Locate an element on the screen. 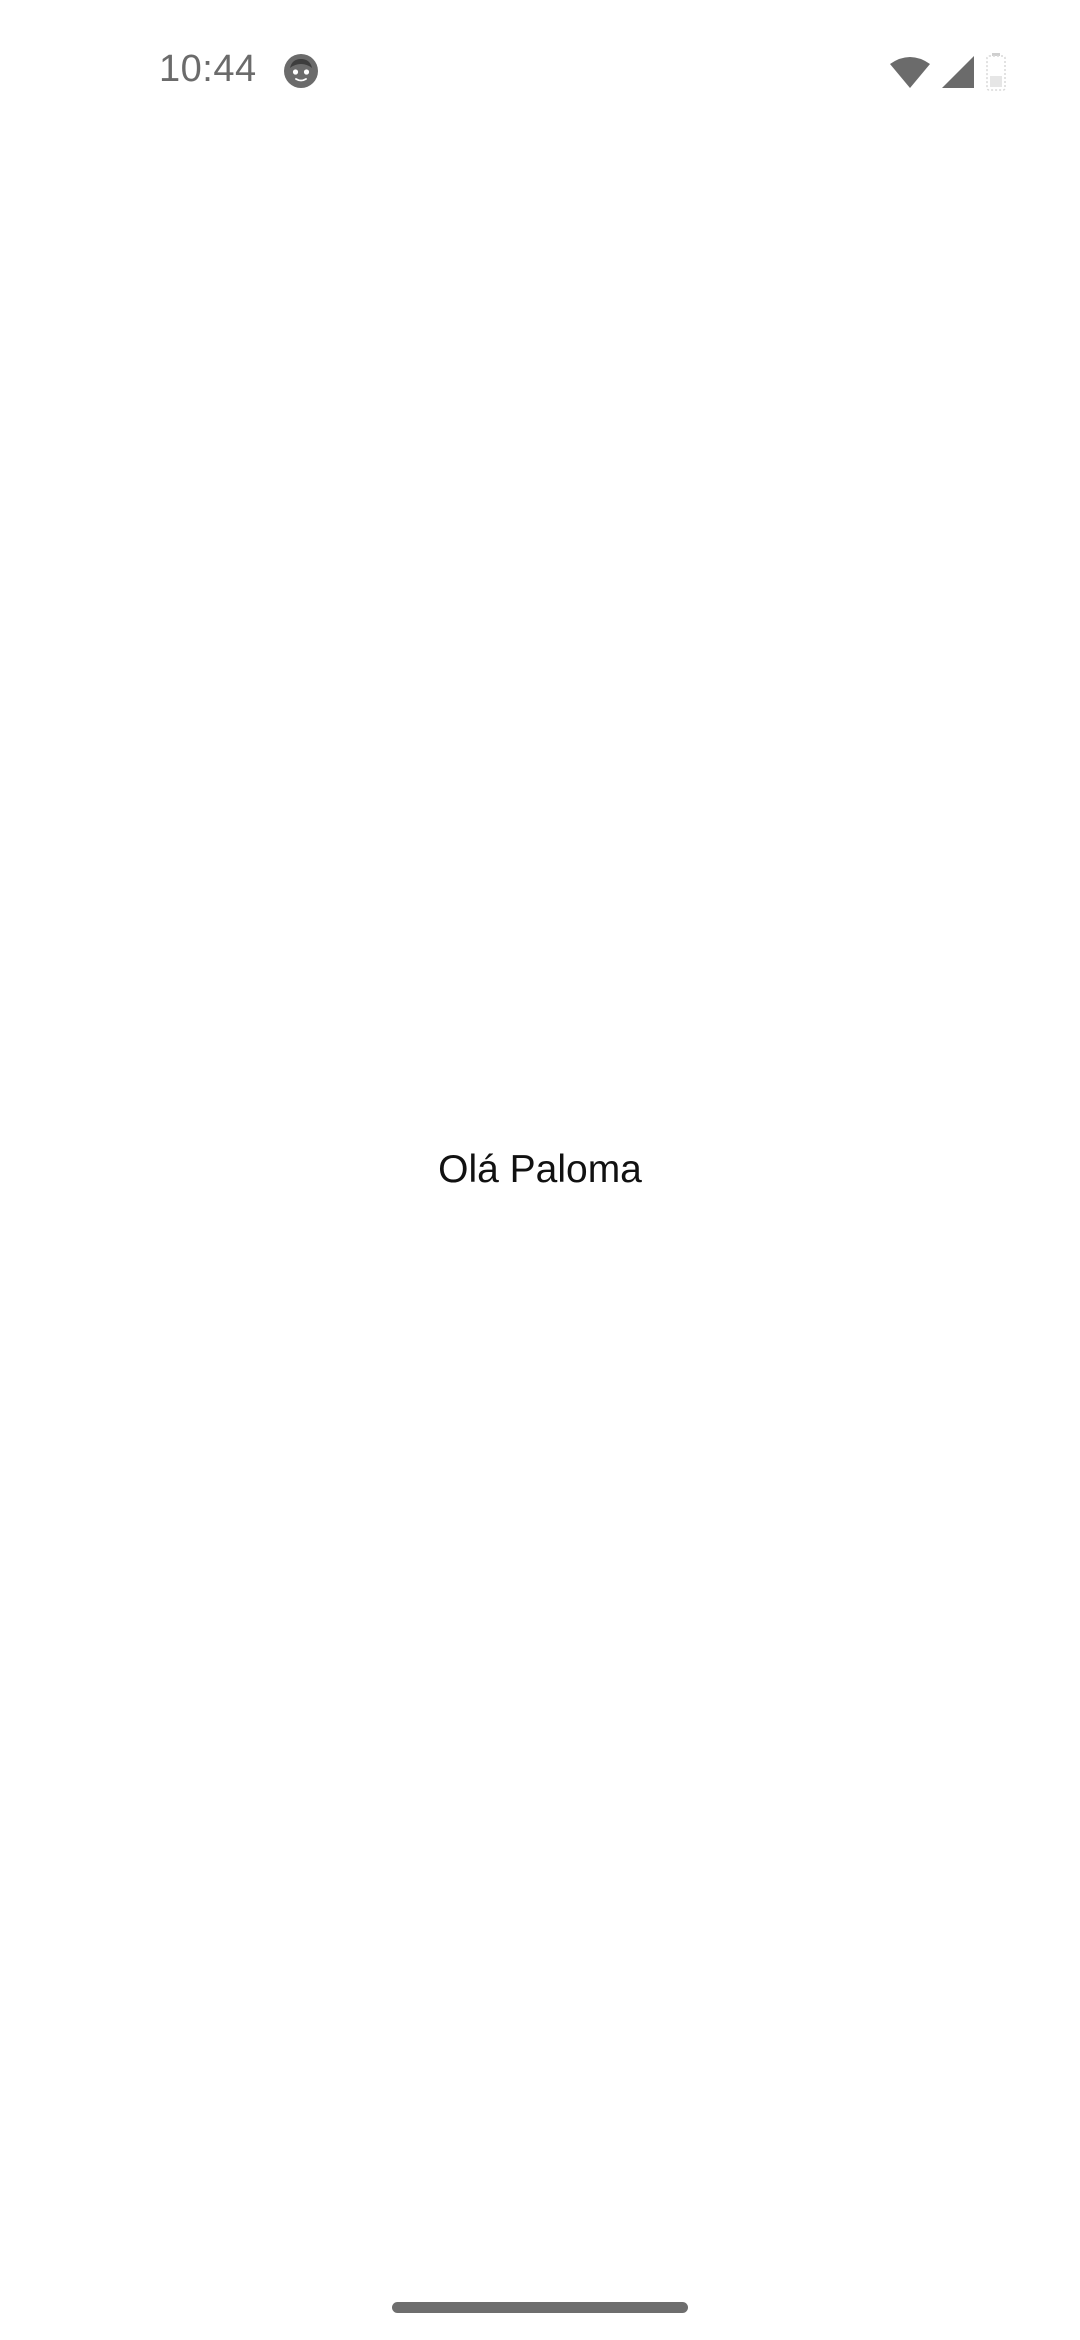  battery-icon is located at coordinates (996, 72).